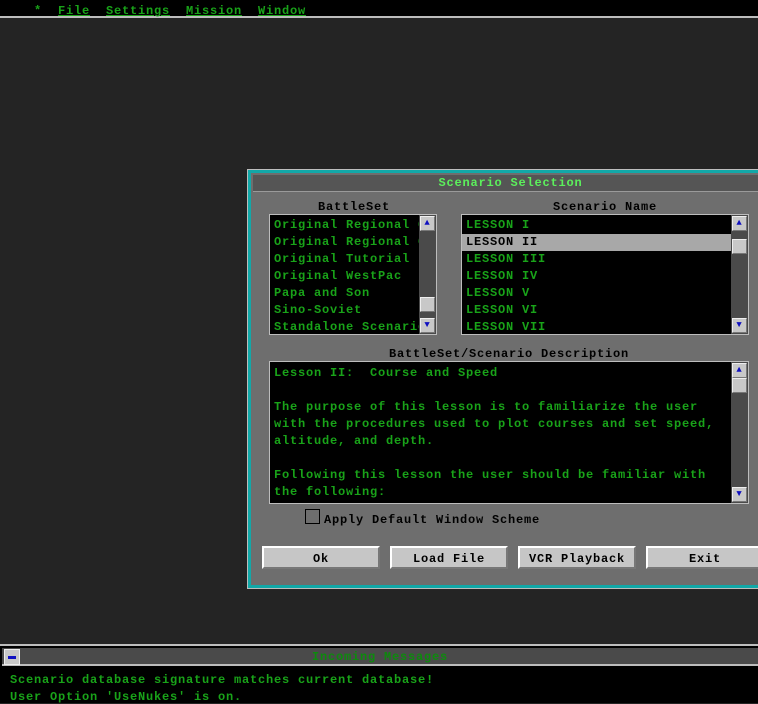 This screenshot has width=758, height=704. I want to click on scenario-item: LESSON V, so click(597, 293).